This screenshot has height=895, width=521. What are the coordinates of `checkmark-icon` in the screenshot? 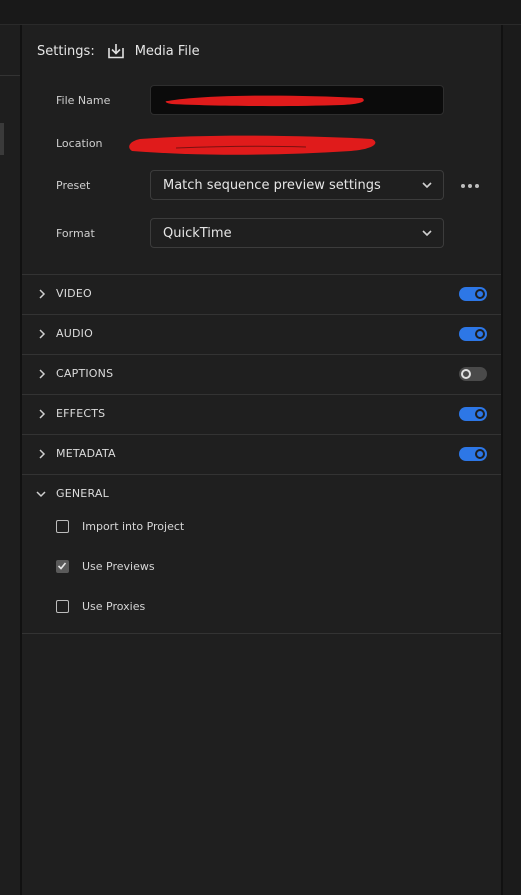 It's located at (62, 565).